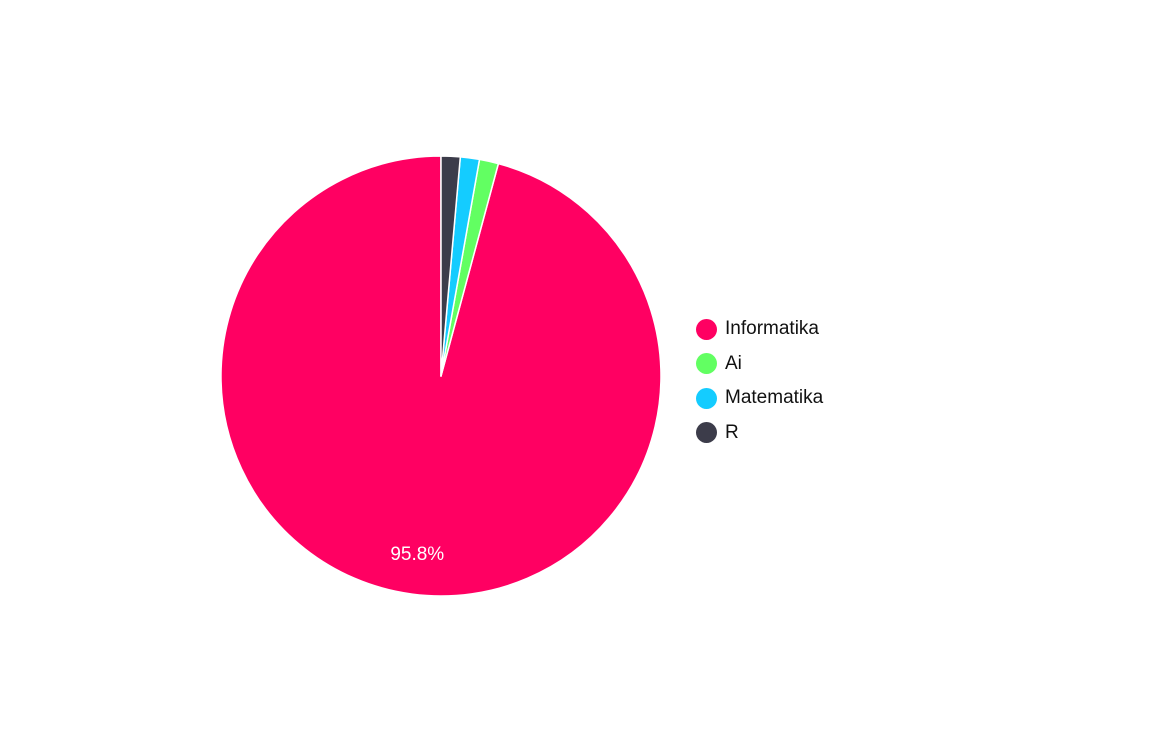 Image resolution: width=1152 pixels, height=750 pixels. Describe the element at coordinates (706, 433) in the screenshot. I see `legend-swatch-r` at that location.